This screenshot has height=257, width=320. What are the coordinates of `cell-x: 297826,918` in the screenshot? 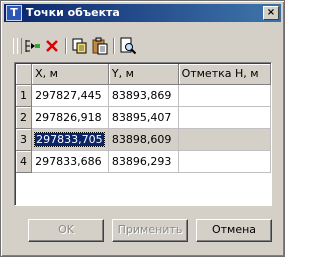 It's located at (70, 117).